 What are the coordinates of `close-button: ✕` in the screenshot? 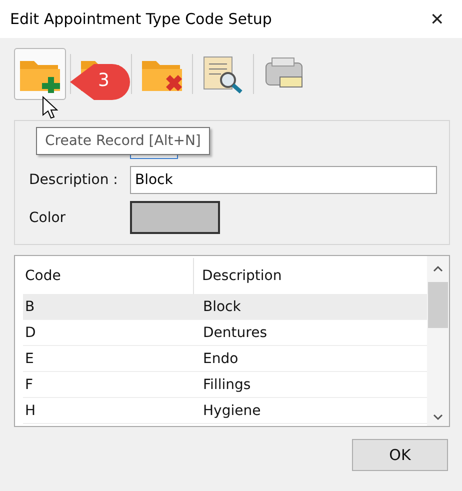 It's located at (437, 19).